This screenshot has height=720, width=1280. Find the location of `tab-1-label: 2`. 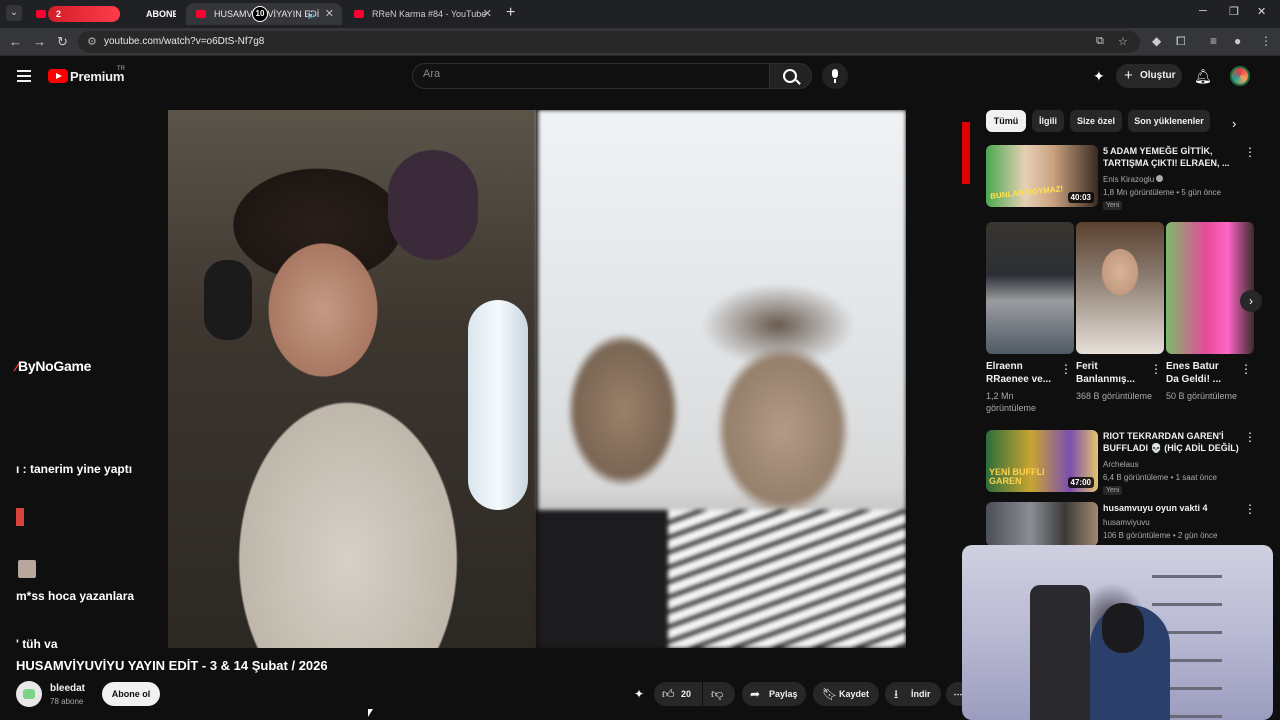

tab-1-label: 2 is located at coordinates (59, 14).